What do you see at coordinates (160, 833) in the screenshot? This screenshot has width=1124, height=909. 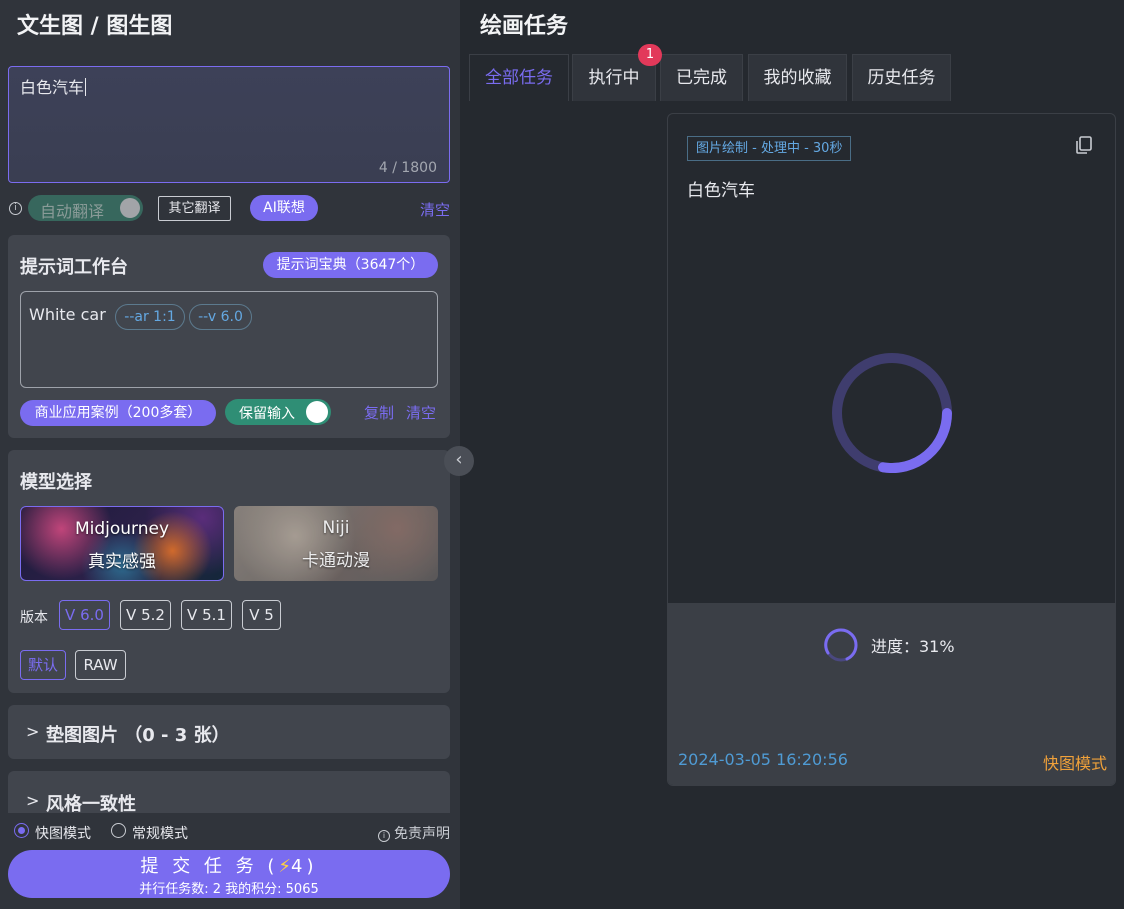 I see `normal-mode-label: 常规模式` at bounding box center [160, 833].